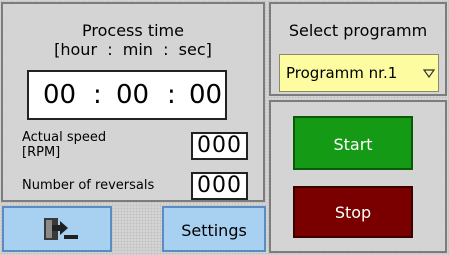 This screenshot has height=255, width=449. I want to click on start-label: Start, so click(353, 144).